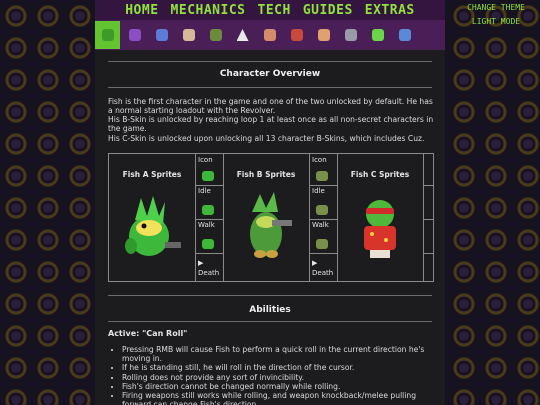 This screenshot has width=540, height=405. What do you see at coordinates (270, 310) in the screenshot?
I see `abilities-heading: Abilities` at bounding box center [270, 310].